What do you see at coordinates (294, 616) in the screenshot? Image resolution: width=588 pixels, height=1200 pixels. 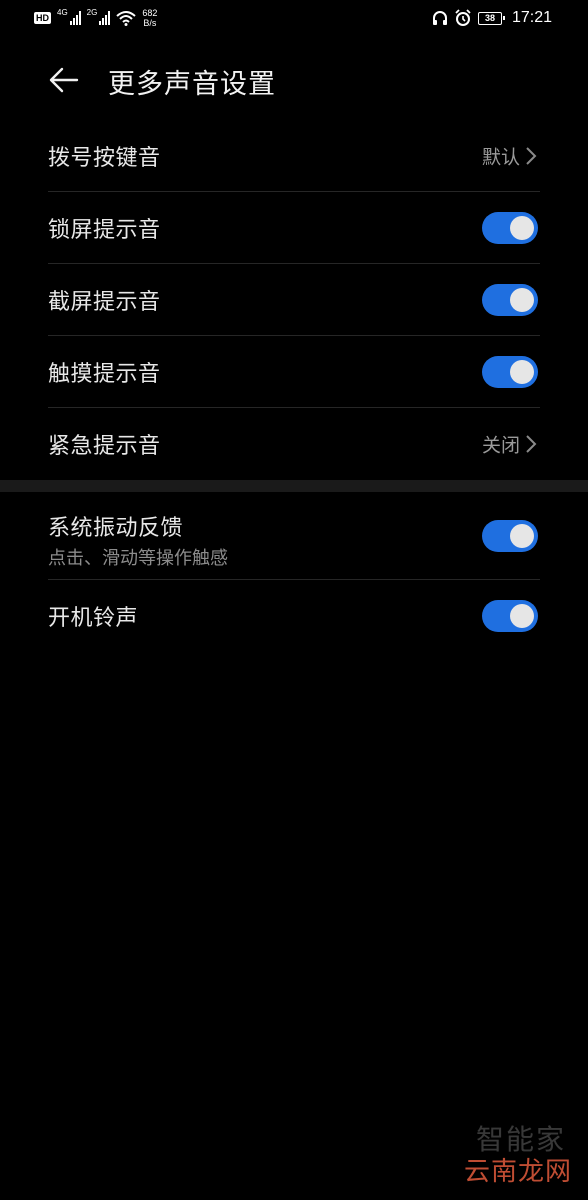 I see `setting-boot-ringtone: 开机铃声` at bounding box center [294, 616].